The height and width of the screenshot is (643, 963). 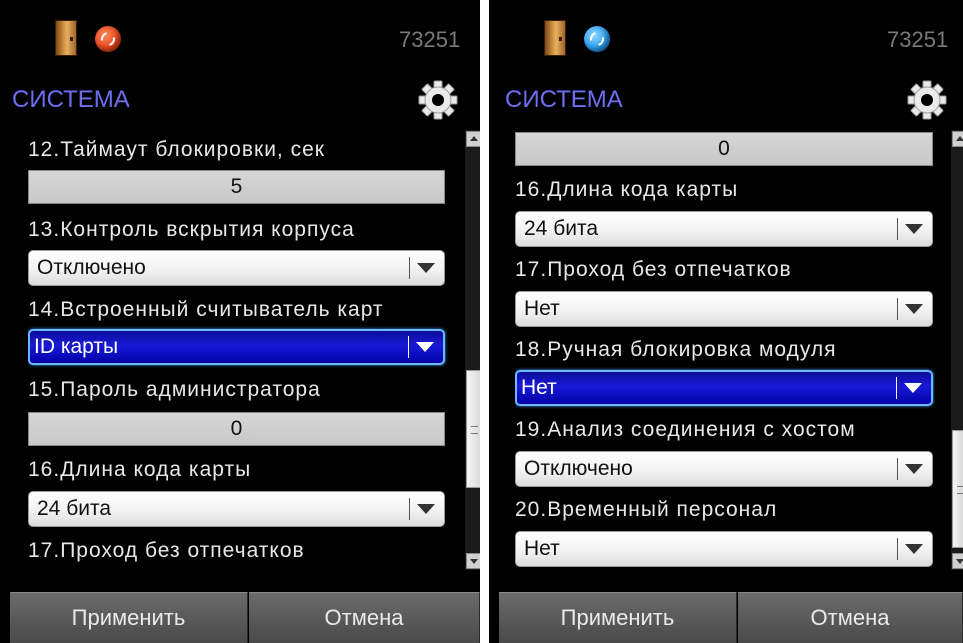 I want to click on setting-label: 20.Временный персонал, so click(x=646, y=509).